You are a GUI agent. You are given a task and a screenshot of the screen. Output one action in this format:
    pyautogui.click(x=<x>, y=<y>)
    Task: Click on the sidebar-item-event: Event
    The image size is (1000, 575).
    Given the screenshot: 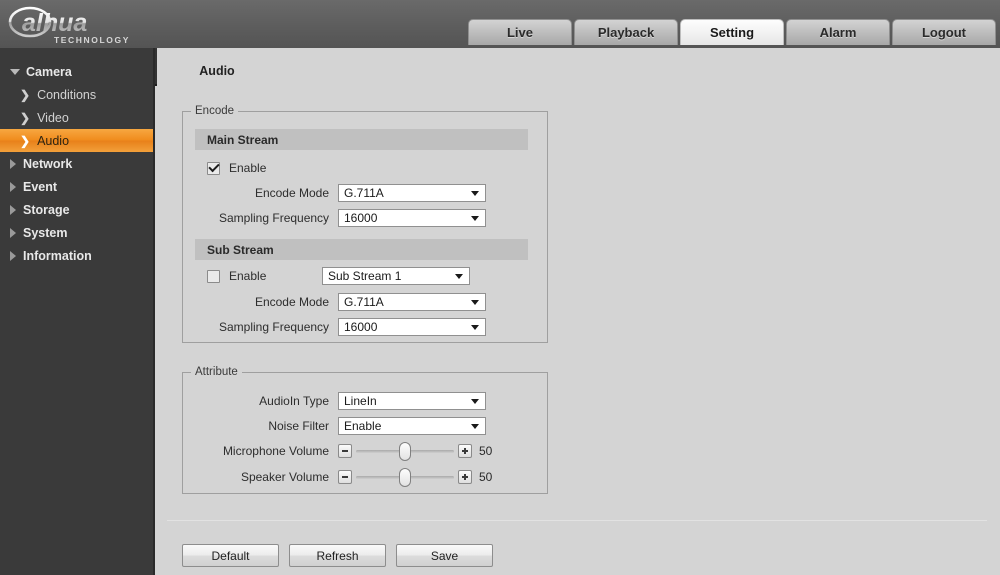 What is the action you would take?
    pyautogui.click(x=76, y=186)
    